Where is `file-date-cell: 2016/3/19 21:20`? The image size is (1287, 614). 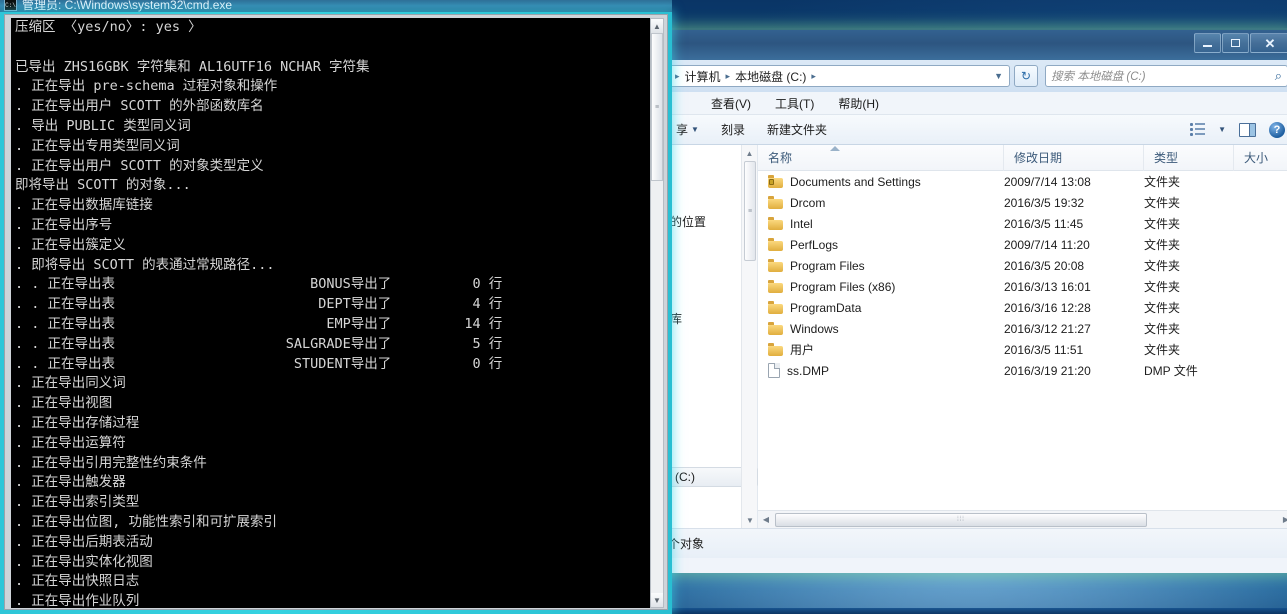
file-date-cell: 2016/3/19 21:20 is located at coordinates (1047, 370).